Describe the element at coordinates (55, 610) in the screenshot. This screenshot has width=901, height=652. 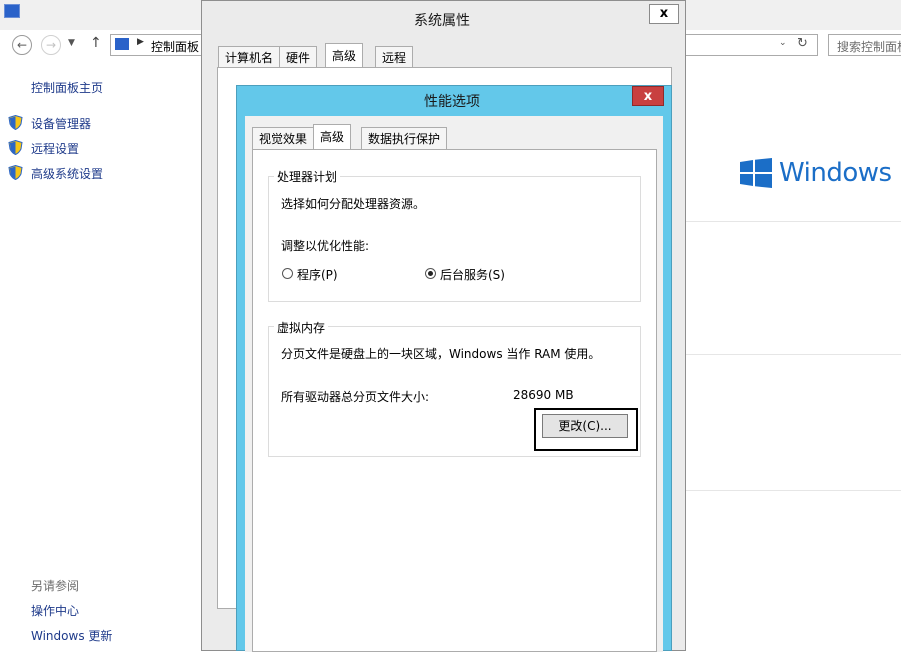
I see `action-center-link: 操作中心` at that location.